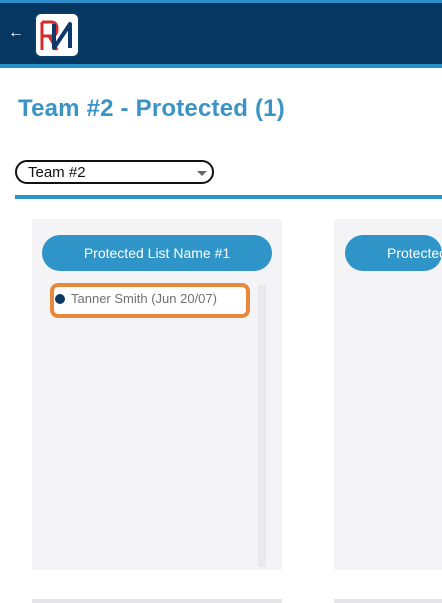 This screenshot has height=603, width=442. I want to click on team-select-value: Team #2, so click(57, 172).